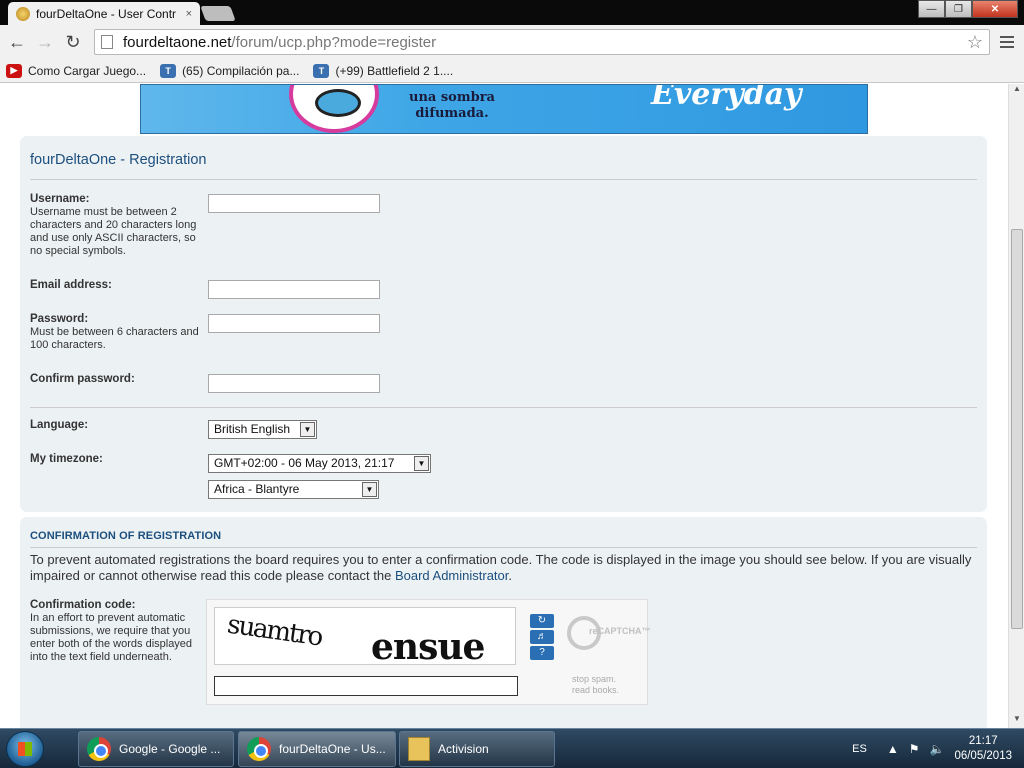  Describe the element at coordinates (995, 9) in the screenshot. I see `close-button: ✕` at that location.